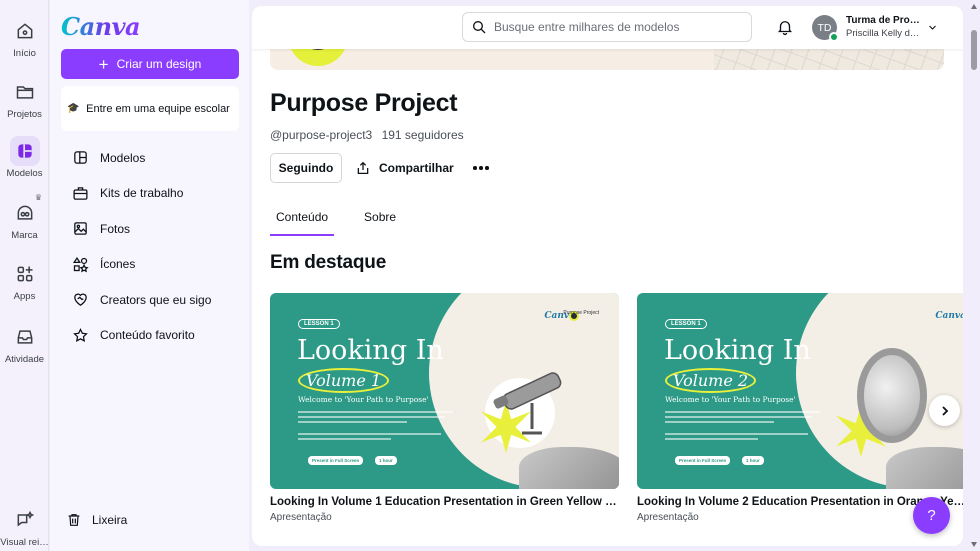 This screenshot has height=551, width=980. Describe the element at coordinates (25, 213) in the screenshot. I see `brand-icon` at that location.